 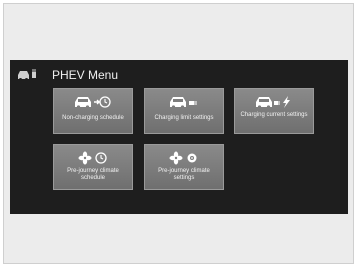 I want to click on tile-charging-current-settings: Charging current settings, so click(x=274, y=111).